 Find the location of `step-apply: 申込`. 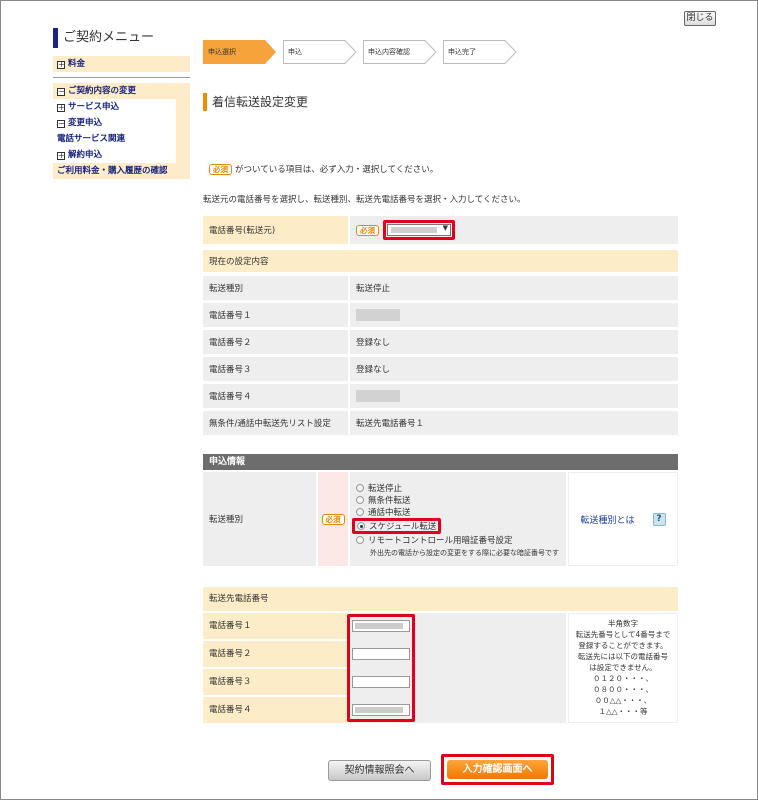

step-apply: 申込 is located at coordinates (320, 52).